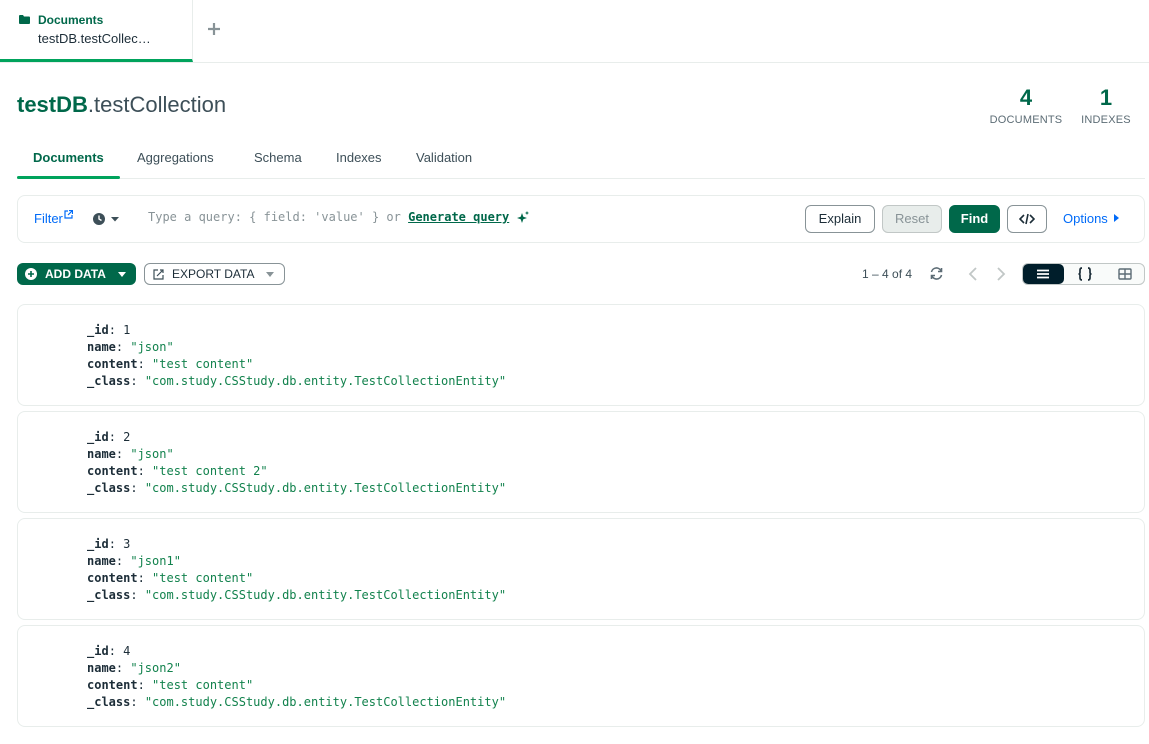  I want to click on pagination-summary: 1 – 4 of 4, so click(887, 274).